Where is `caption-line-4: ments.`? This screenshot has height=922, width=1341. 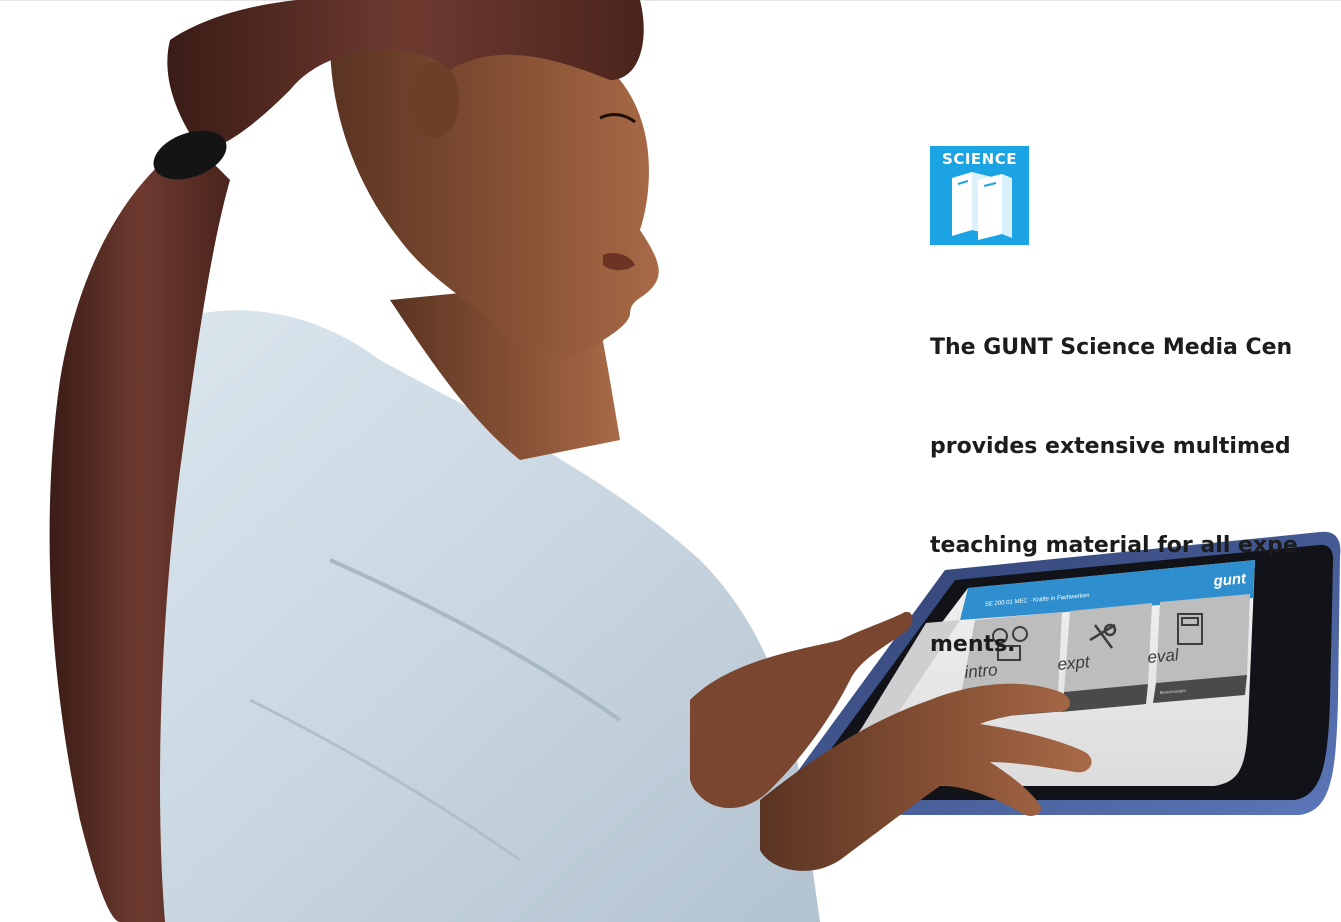
caption-line-4: ments. is located at coordinates (973, 644).